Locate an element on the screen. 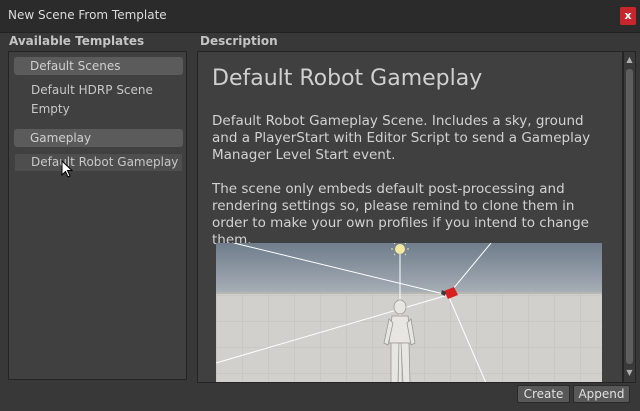 The image size is (640, 411). description-header: Description is located at coordinates (239, 41).